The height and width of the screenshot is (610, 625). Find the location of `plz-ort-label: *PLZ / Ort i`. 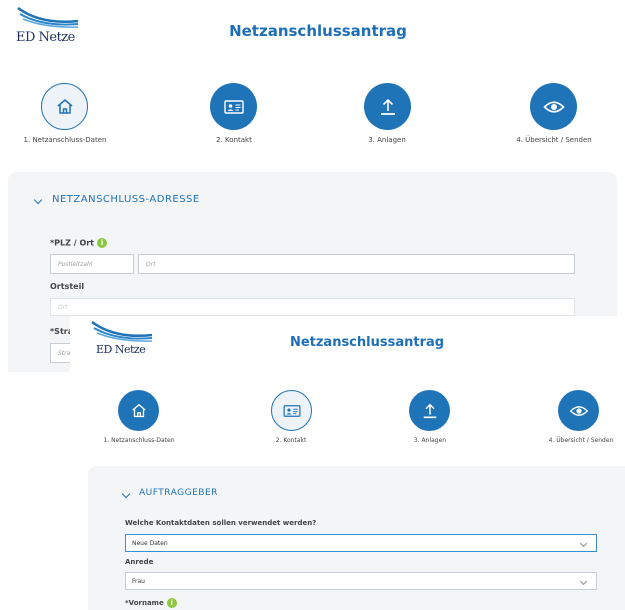

plz-ort-label: *PLZ / Ort i is located at coordinates (79, 243).